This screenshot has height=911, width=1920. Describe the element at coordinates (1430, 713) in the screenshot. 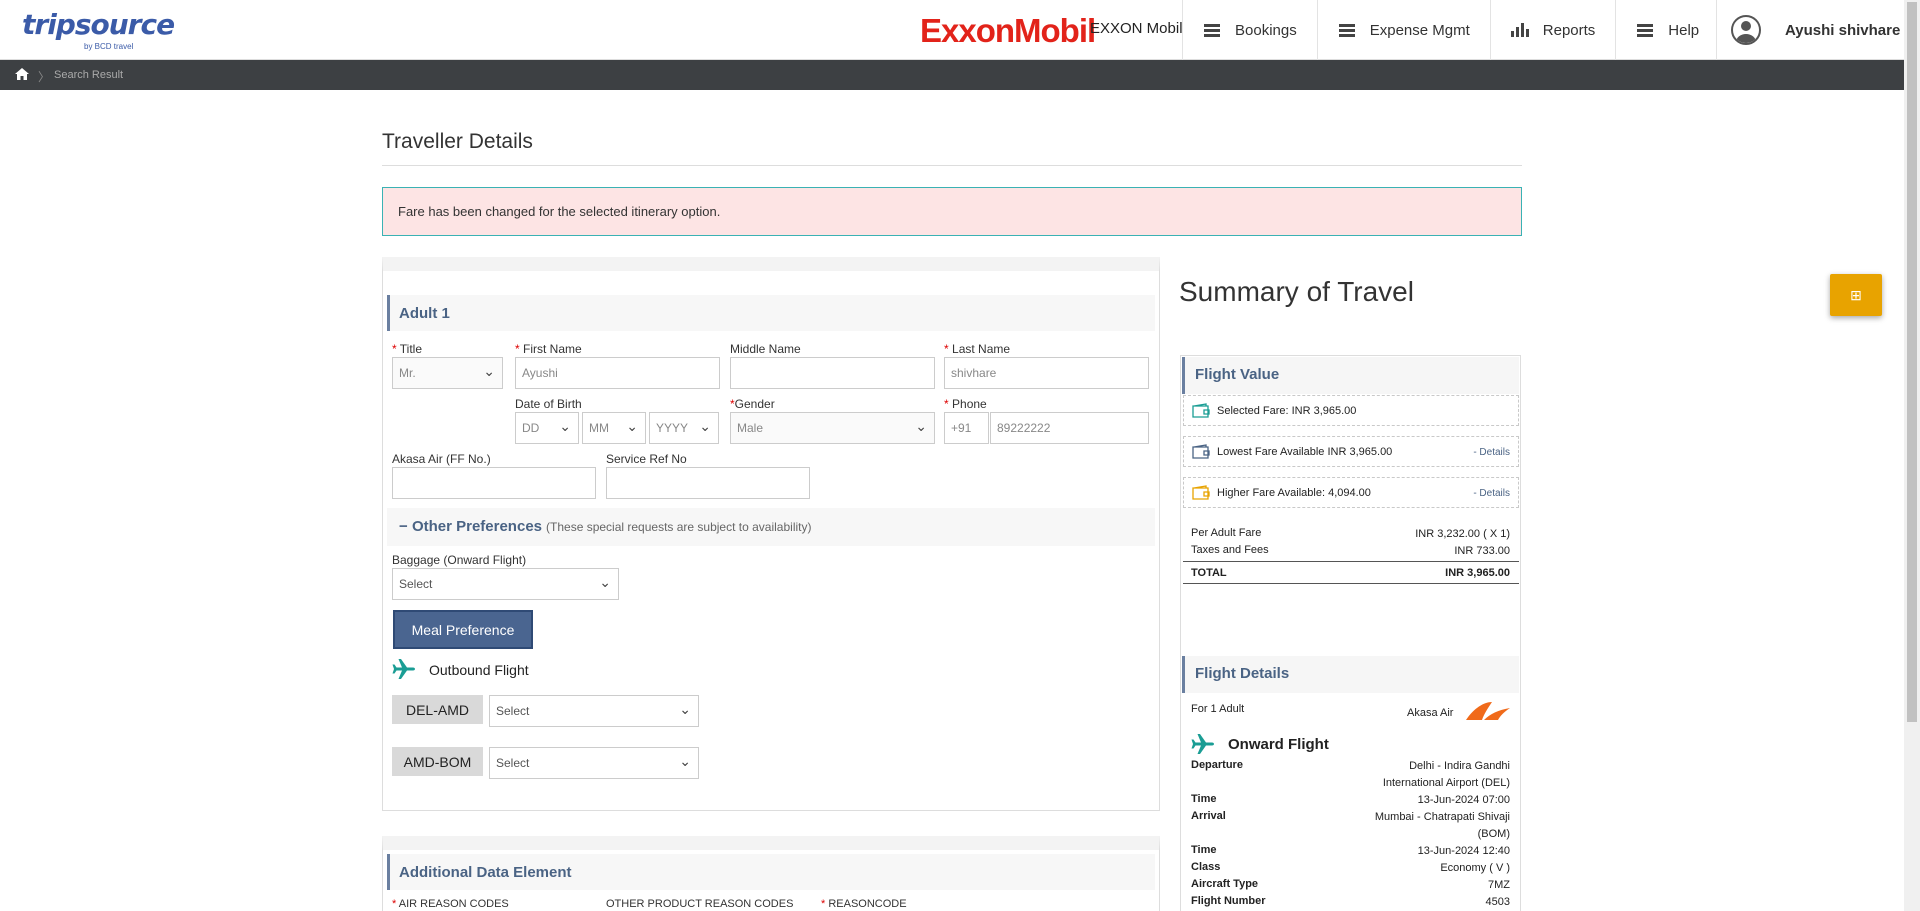

I see `airline-name: Akasa Air` at that location.